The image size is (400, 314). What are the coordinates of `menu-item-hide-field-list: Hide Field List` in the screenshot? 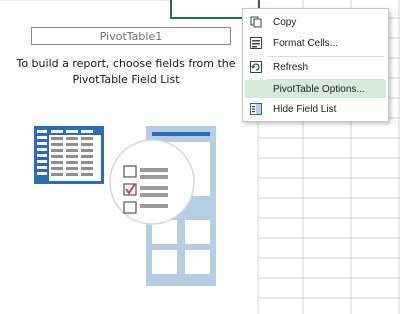 It's located at (315, 109).